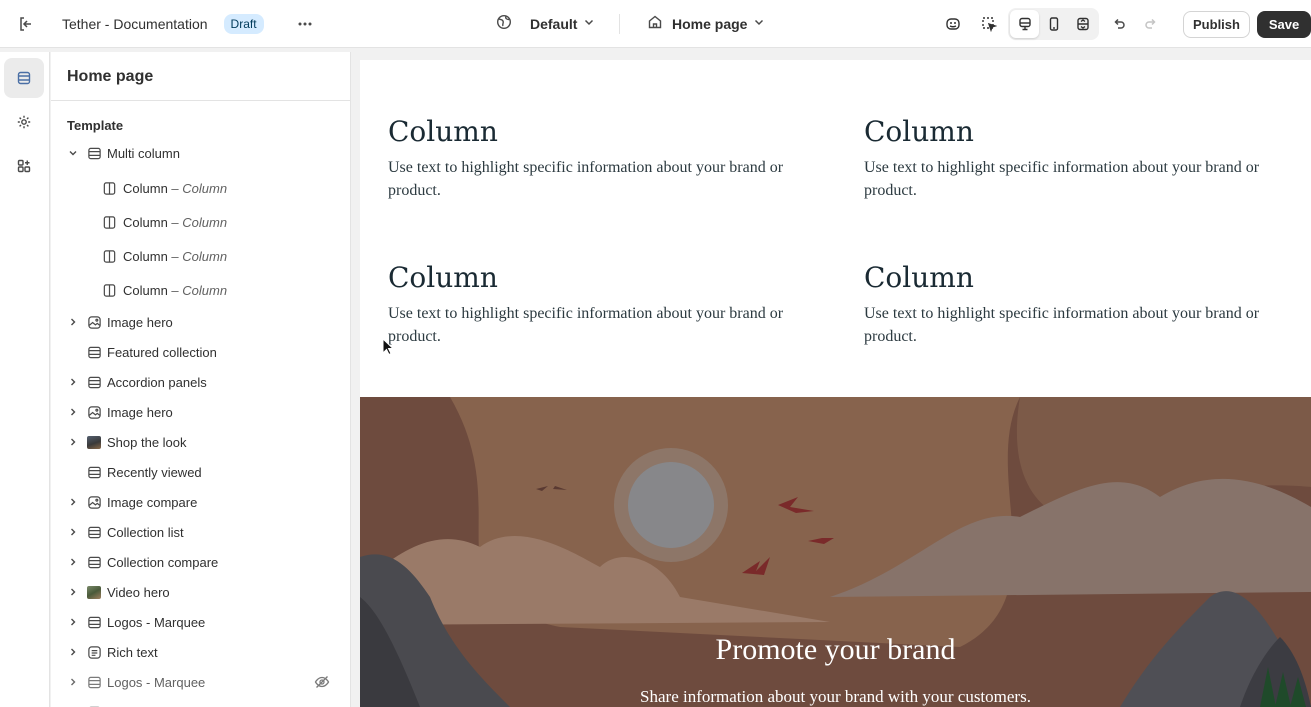 The image size is (1311, 707). What do you see at coordinates (1284, 24) in the screenshot?
I see `save-button: Save` at bounding box center [1284, 24].